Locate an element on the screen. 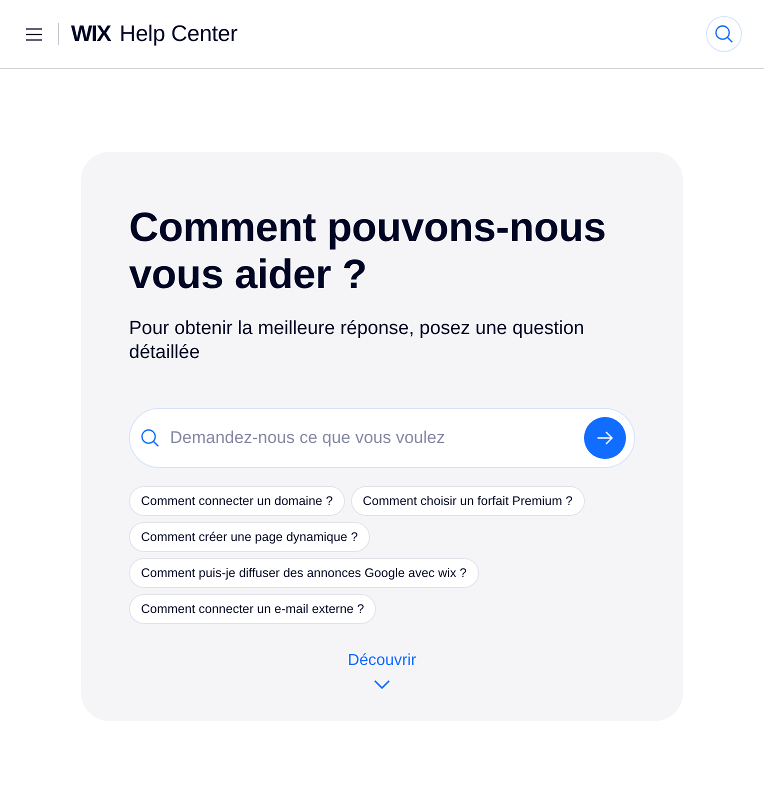  suggestion-chip: Comment créer une page dynamique ? is located at coordinates (249, 537).